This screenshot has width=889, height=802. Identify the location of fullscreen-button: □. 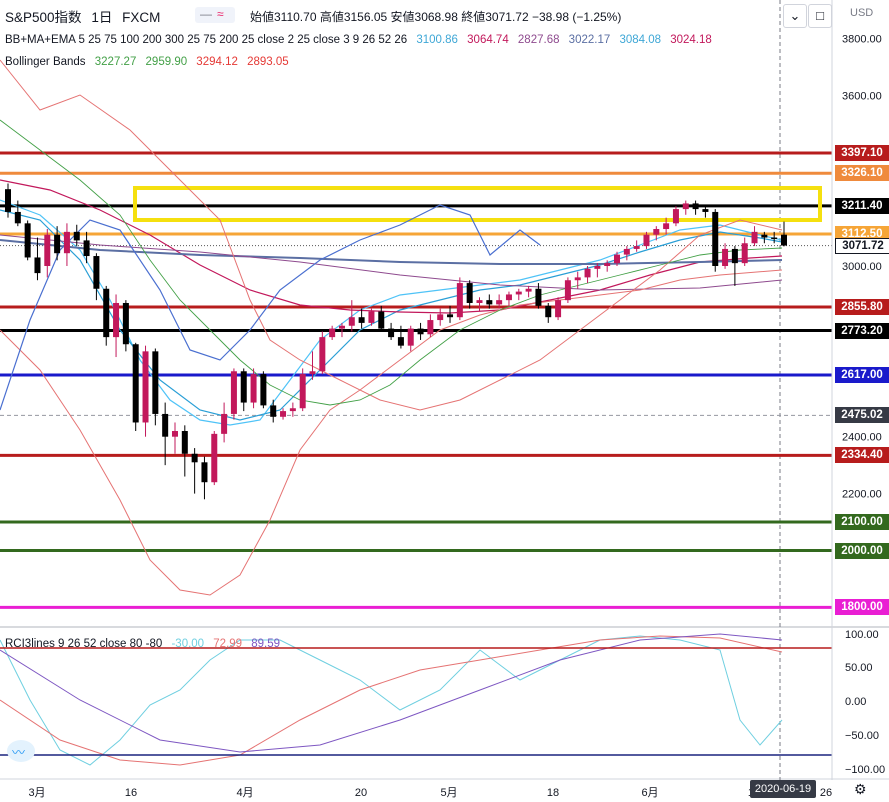
(820, 16).